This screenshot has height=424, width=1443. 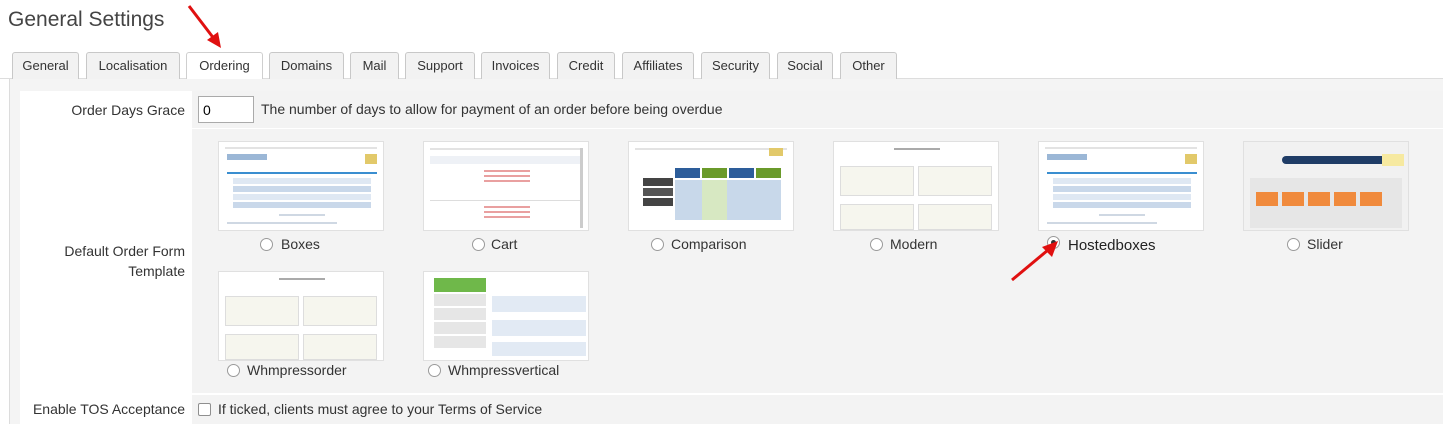 What do you see at coordinates (478, 244) in the screenshot?
I see `template-cart-radio` at bounding box center [478, 244].